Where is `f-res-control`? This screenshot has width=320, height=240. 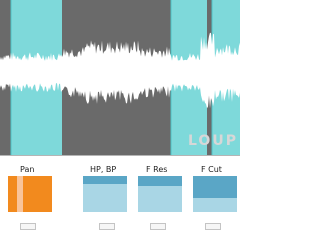 f-res-control is located at coordinates (160, 194).